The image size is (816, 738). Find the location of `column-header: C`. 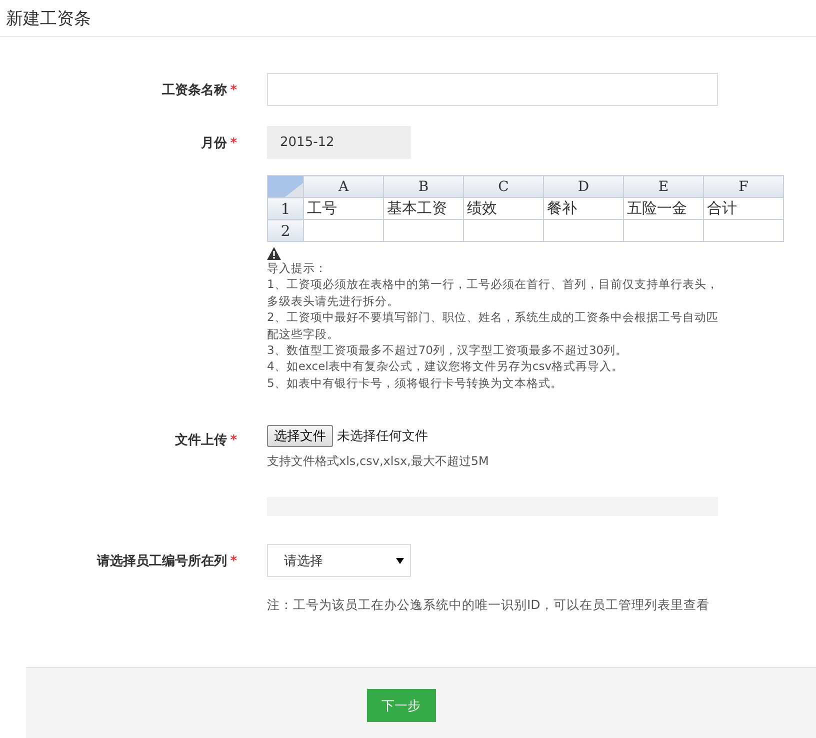

column-header: C is located at coordinates (504, 187).